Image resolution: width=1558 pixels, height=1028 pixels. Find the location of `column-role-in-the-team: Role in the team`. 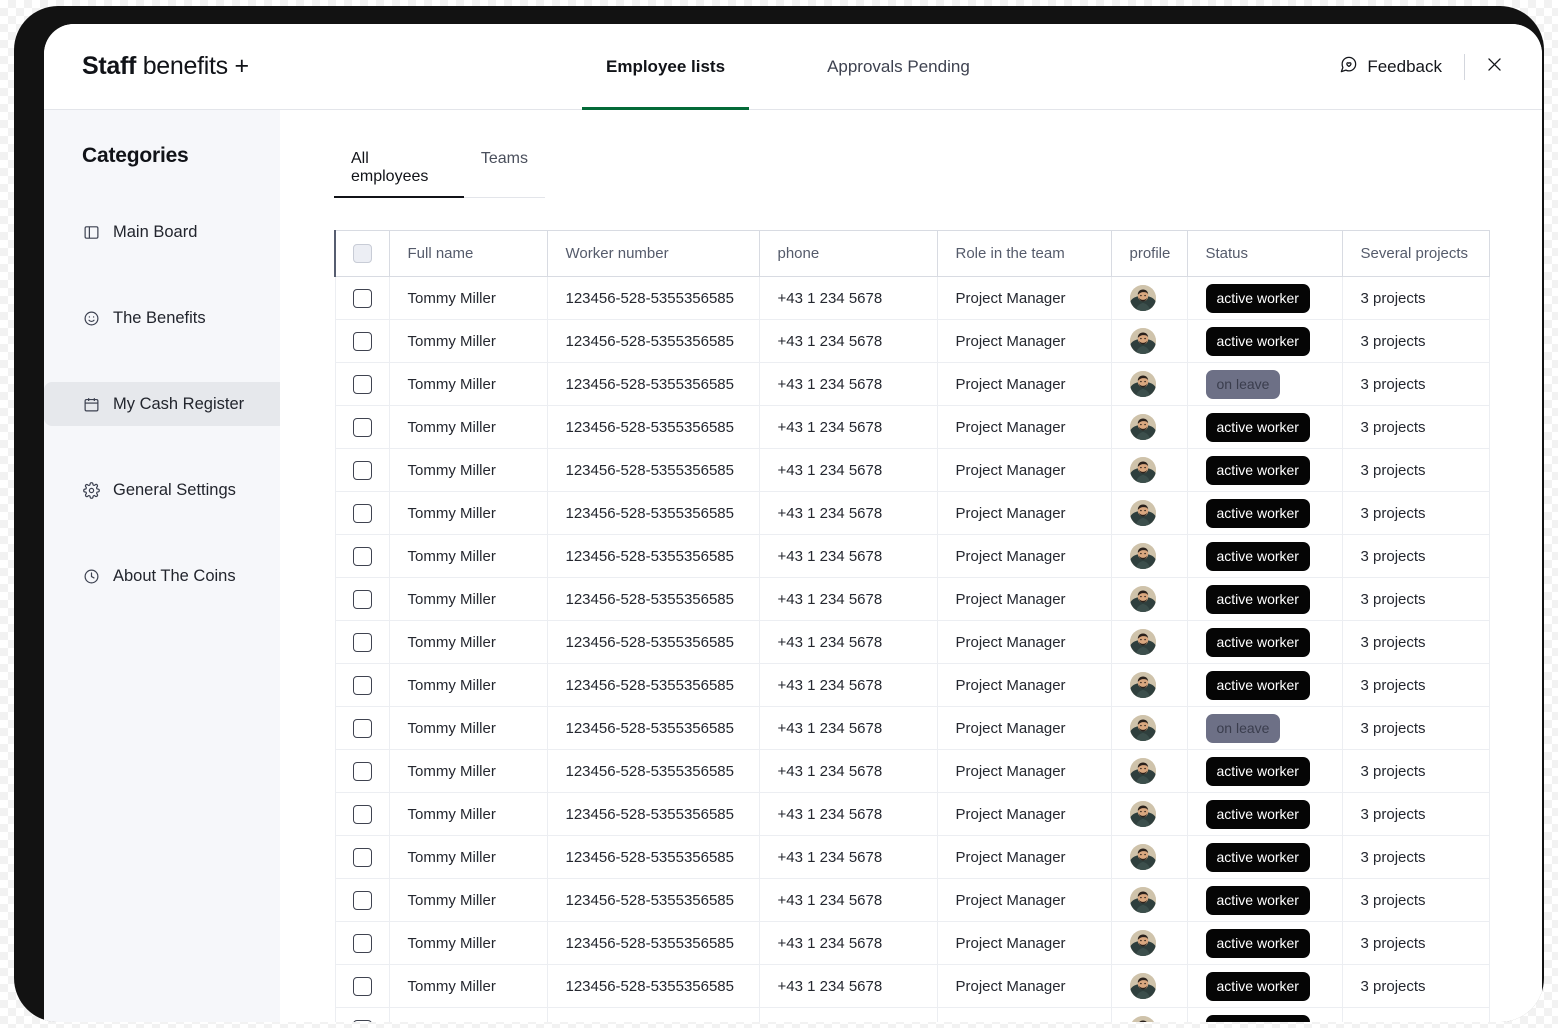

column-role-in-the-team: Role in the team is located at coordinates (1024, 253).